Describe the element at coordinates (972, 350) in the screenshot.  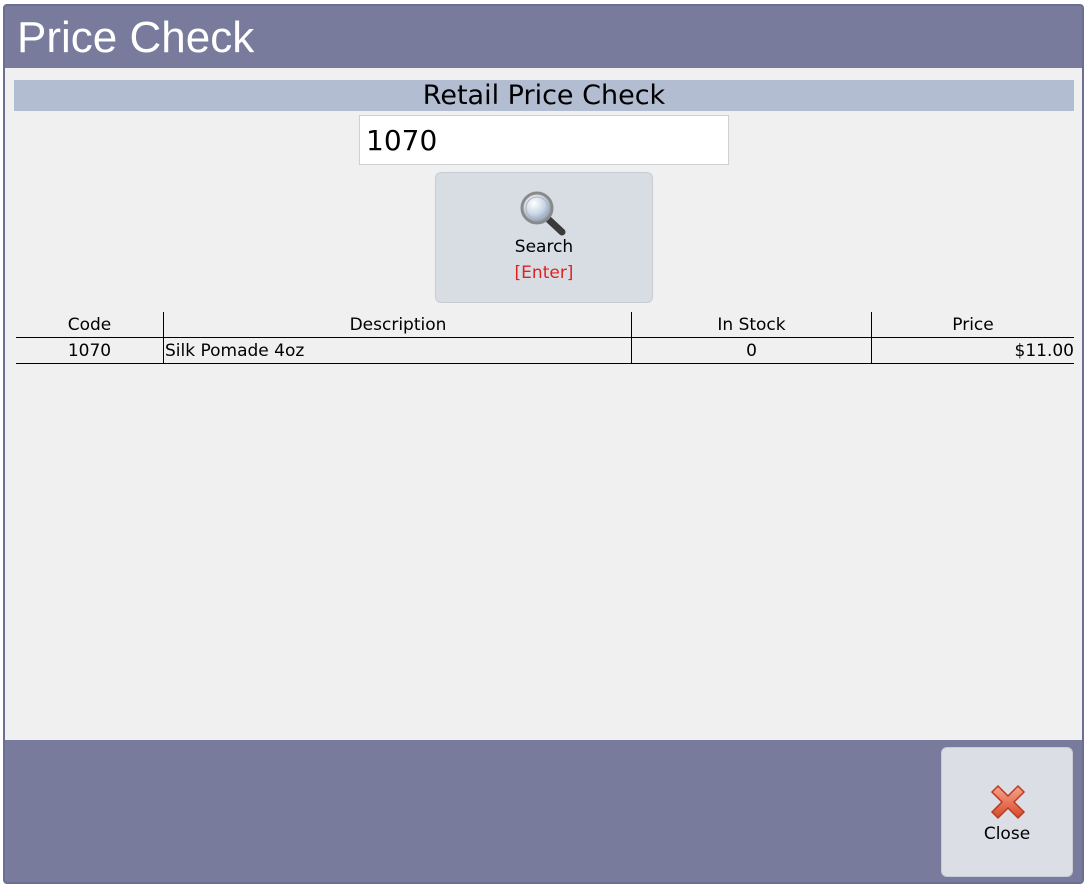
I see `cell-price: $11.00` at that location.